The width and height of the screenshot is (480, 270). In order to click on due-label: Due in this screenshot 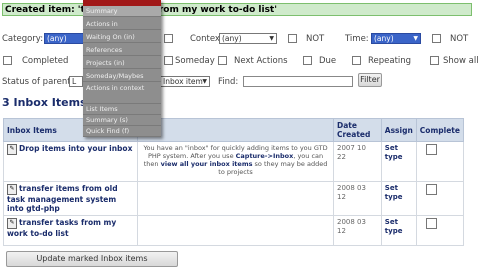, I will do `click(328, 61)`.